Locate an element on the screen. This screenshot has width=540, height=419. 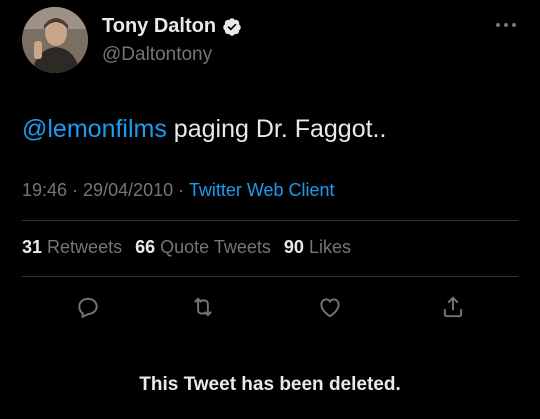
likes-stat: 90 Likes is located at coordinates (317, 247).